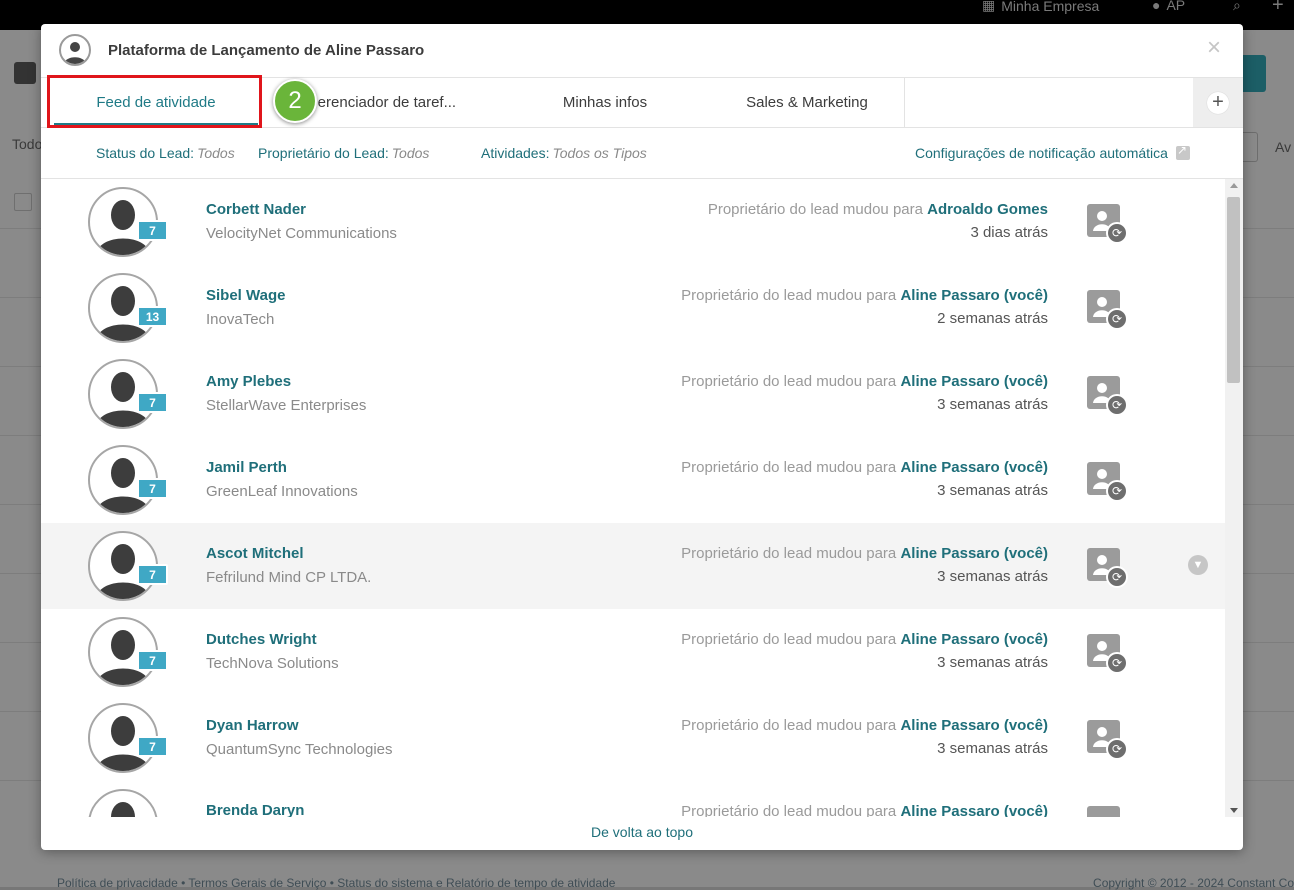  I want to click on lead-name-link: Ascot Mitchel, so click(255, 553).